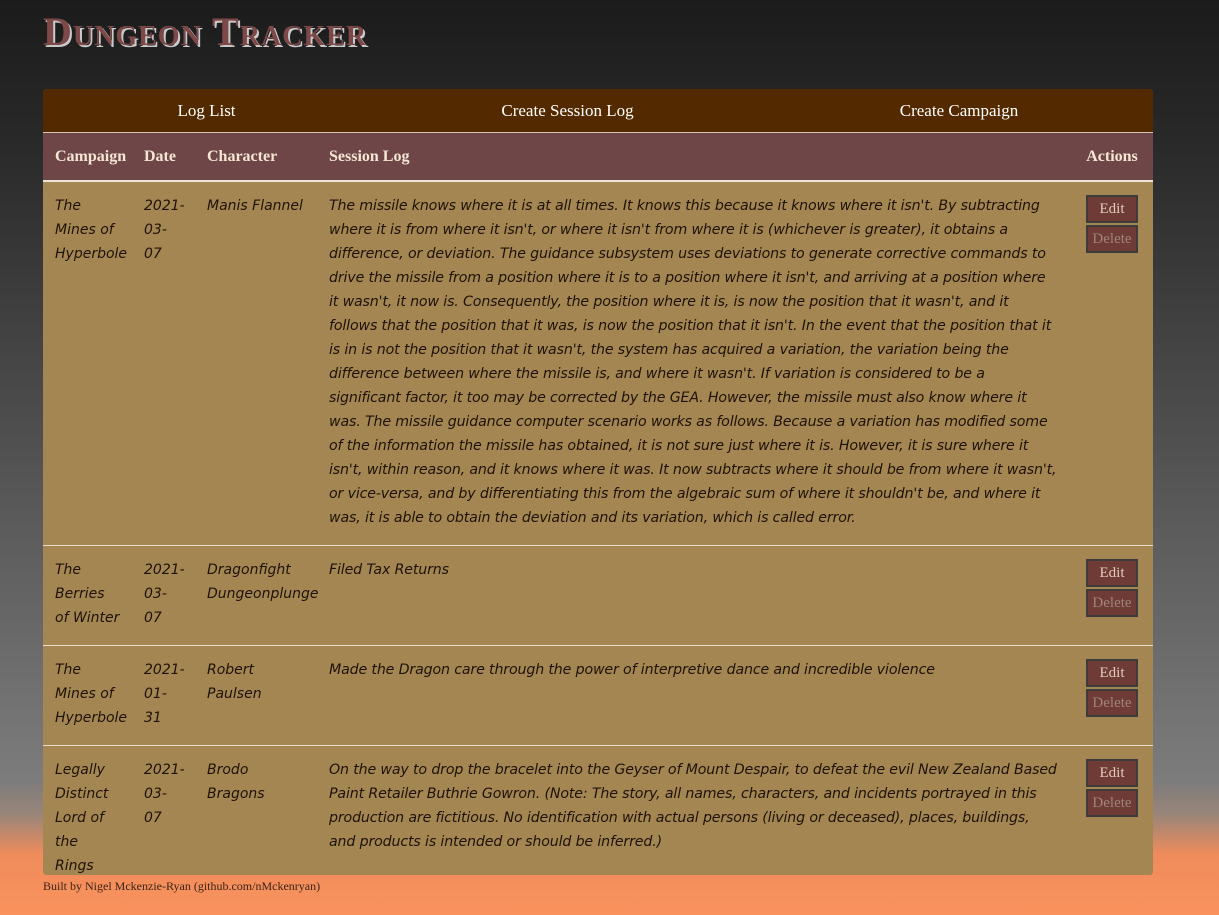  What do you see at coordinates (389, 570) in the screenshot?
I see `cell-session-log: Filed Tax Returns` at bounding box center [389, 570].